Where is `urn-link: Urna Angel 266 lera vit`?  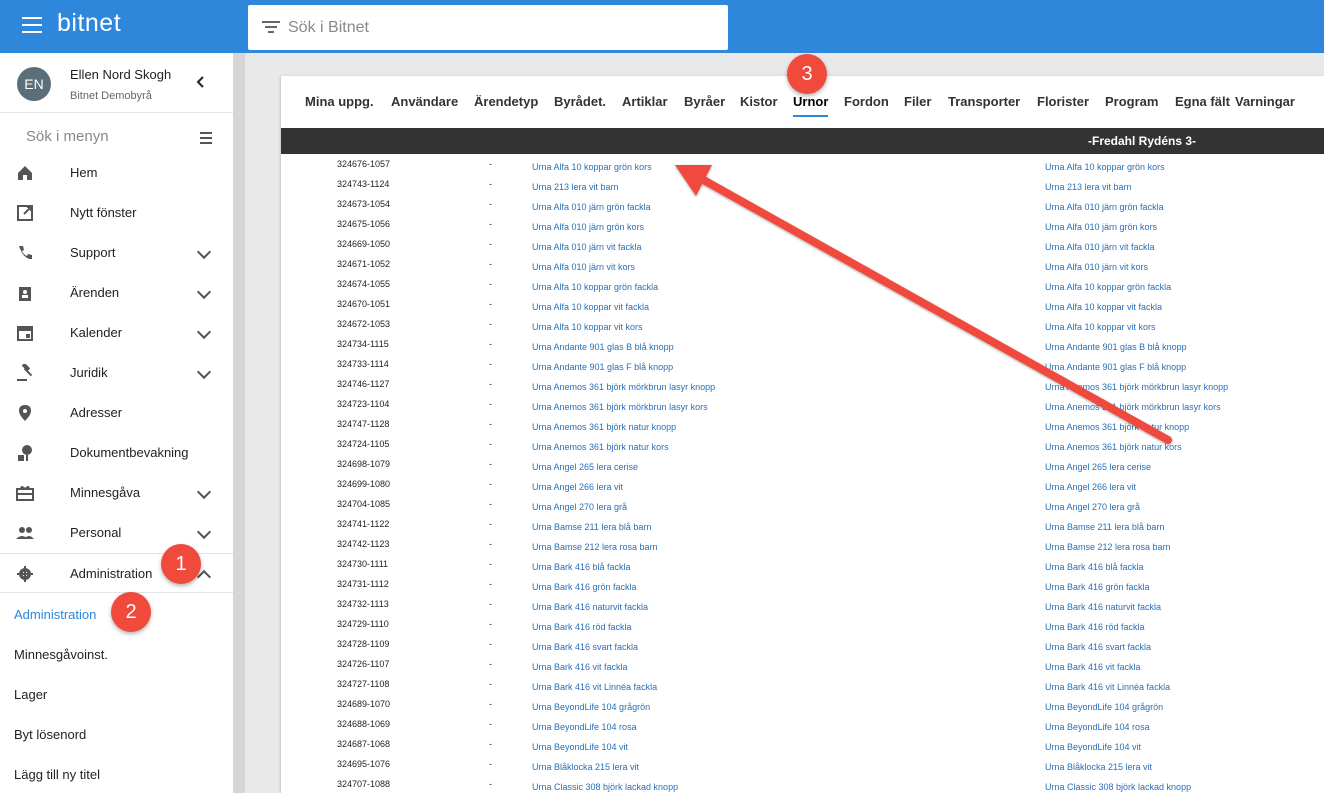
urn-link: Urna Angel 266 lera vit is located at coordinates (577, 487).